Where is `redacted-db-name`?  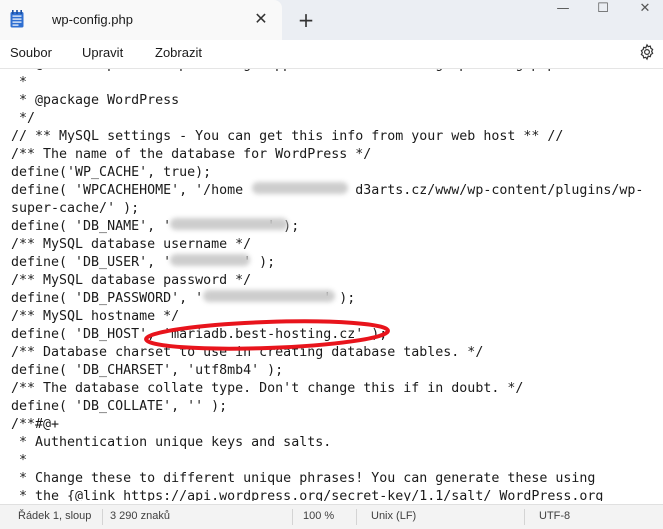
redacted-db-name is located at coordinates (229, 224).